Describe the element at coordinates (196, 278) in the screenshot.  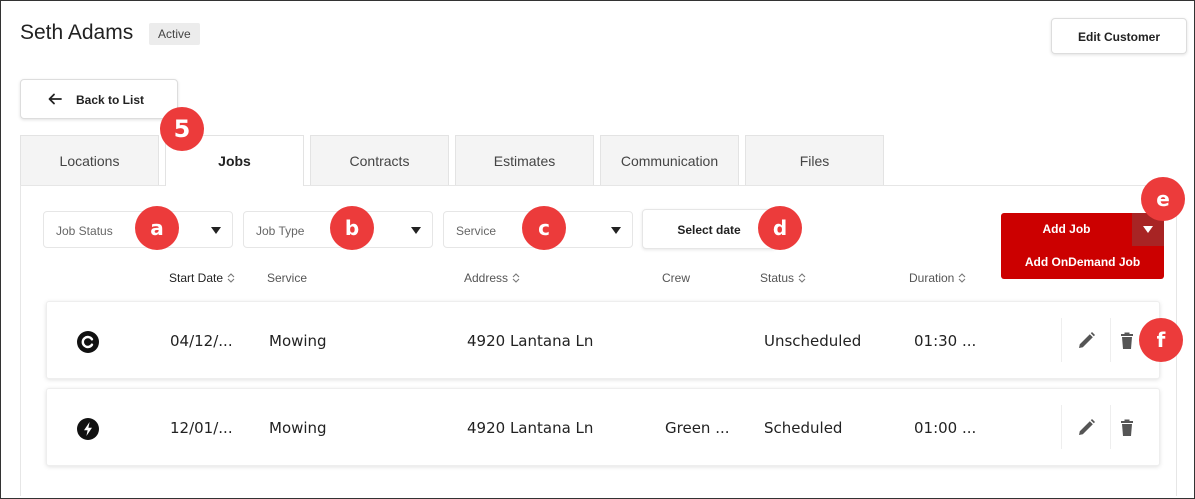
I see `column-start-date-label: Start Date` at that location.